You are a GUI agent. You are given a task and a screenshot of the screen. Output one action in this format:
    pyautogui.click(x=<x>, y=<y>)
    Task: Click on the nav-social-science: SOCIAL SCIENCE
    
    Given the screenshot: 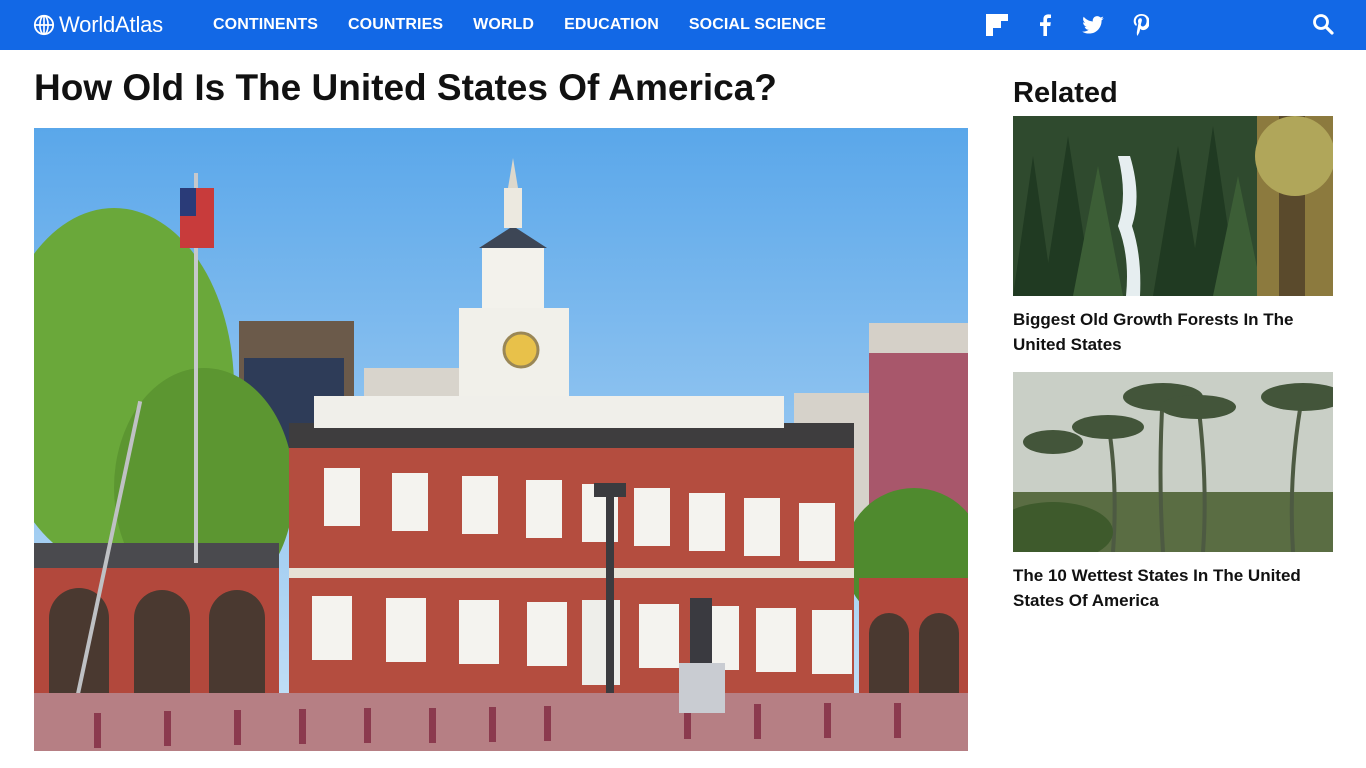 What is the action you would take?
    pyautogui.click(x=757, y=25)
    